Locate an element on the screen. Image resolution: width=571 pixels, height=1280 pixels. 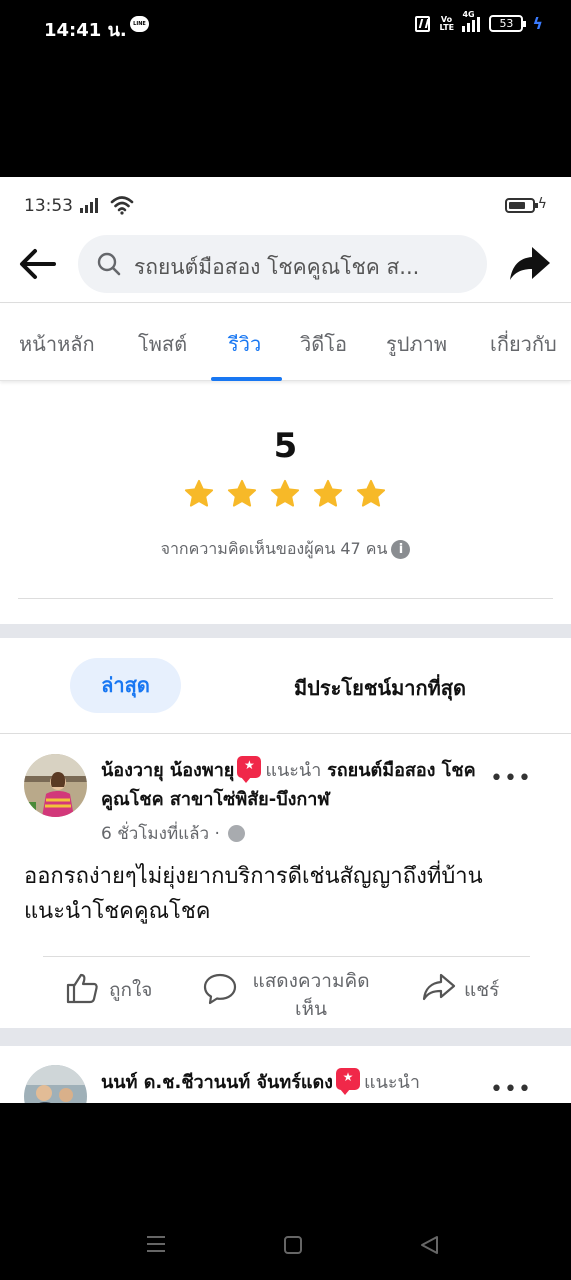
volte-label: Vo LTE is located at coordinates (447, 23).